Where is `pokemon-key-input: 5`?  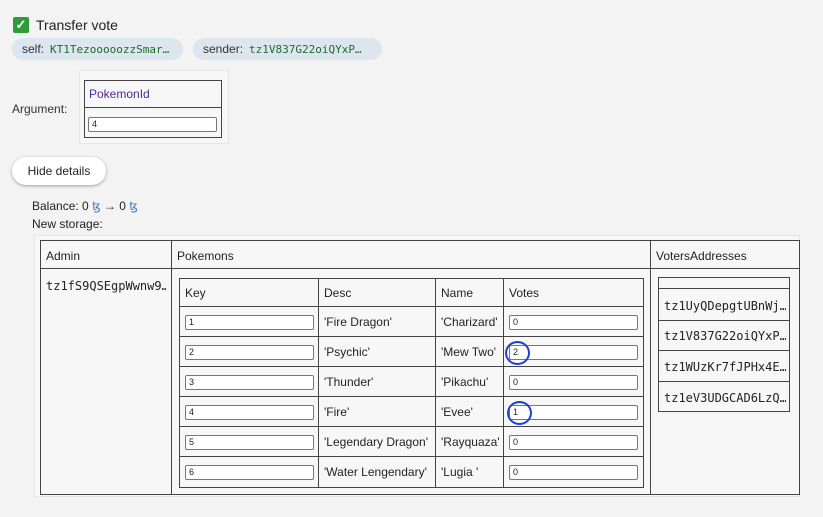
pokemon-key-input: 5 is located at coordinates (249, 442).